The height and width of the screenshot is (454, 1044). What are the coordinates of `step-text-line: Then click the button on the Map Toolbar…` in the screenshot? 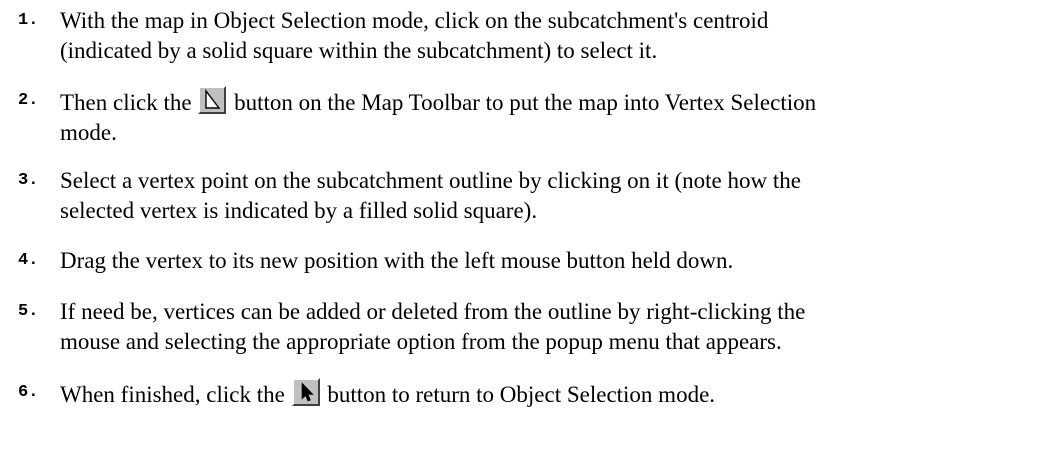 It's located at (530, 102).